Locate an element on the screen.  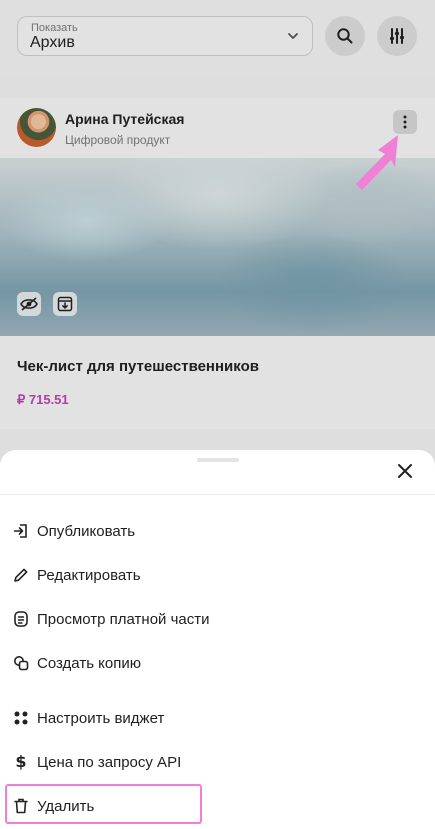
menu-item-label: Редактировать is located at coordinates (89, 575).